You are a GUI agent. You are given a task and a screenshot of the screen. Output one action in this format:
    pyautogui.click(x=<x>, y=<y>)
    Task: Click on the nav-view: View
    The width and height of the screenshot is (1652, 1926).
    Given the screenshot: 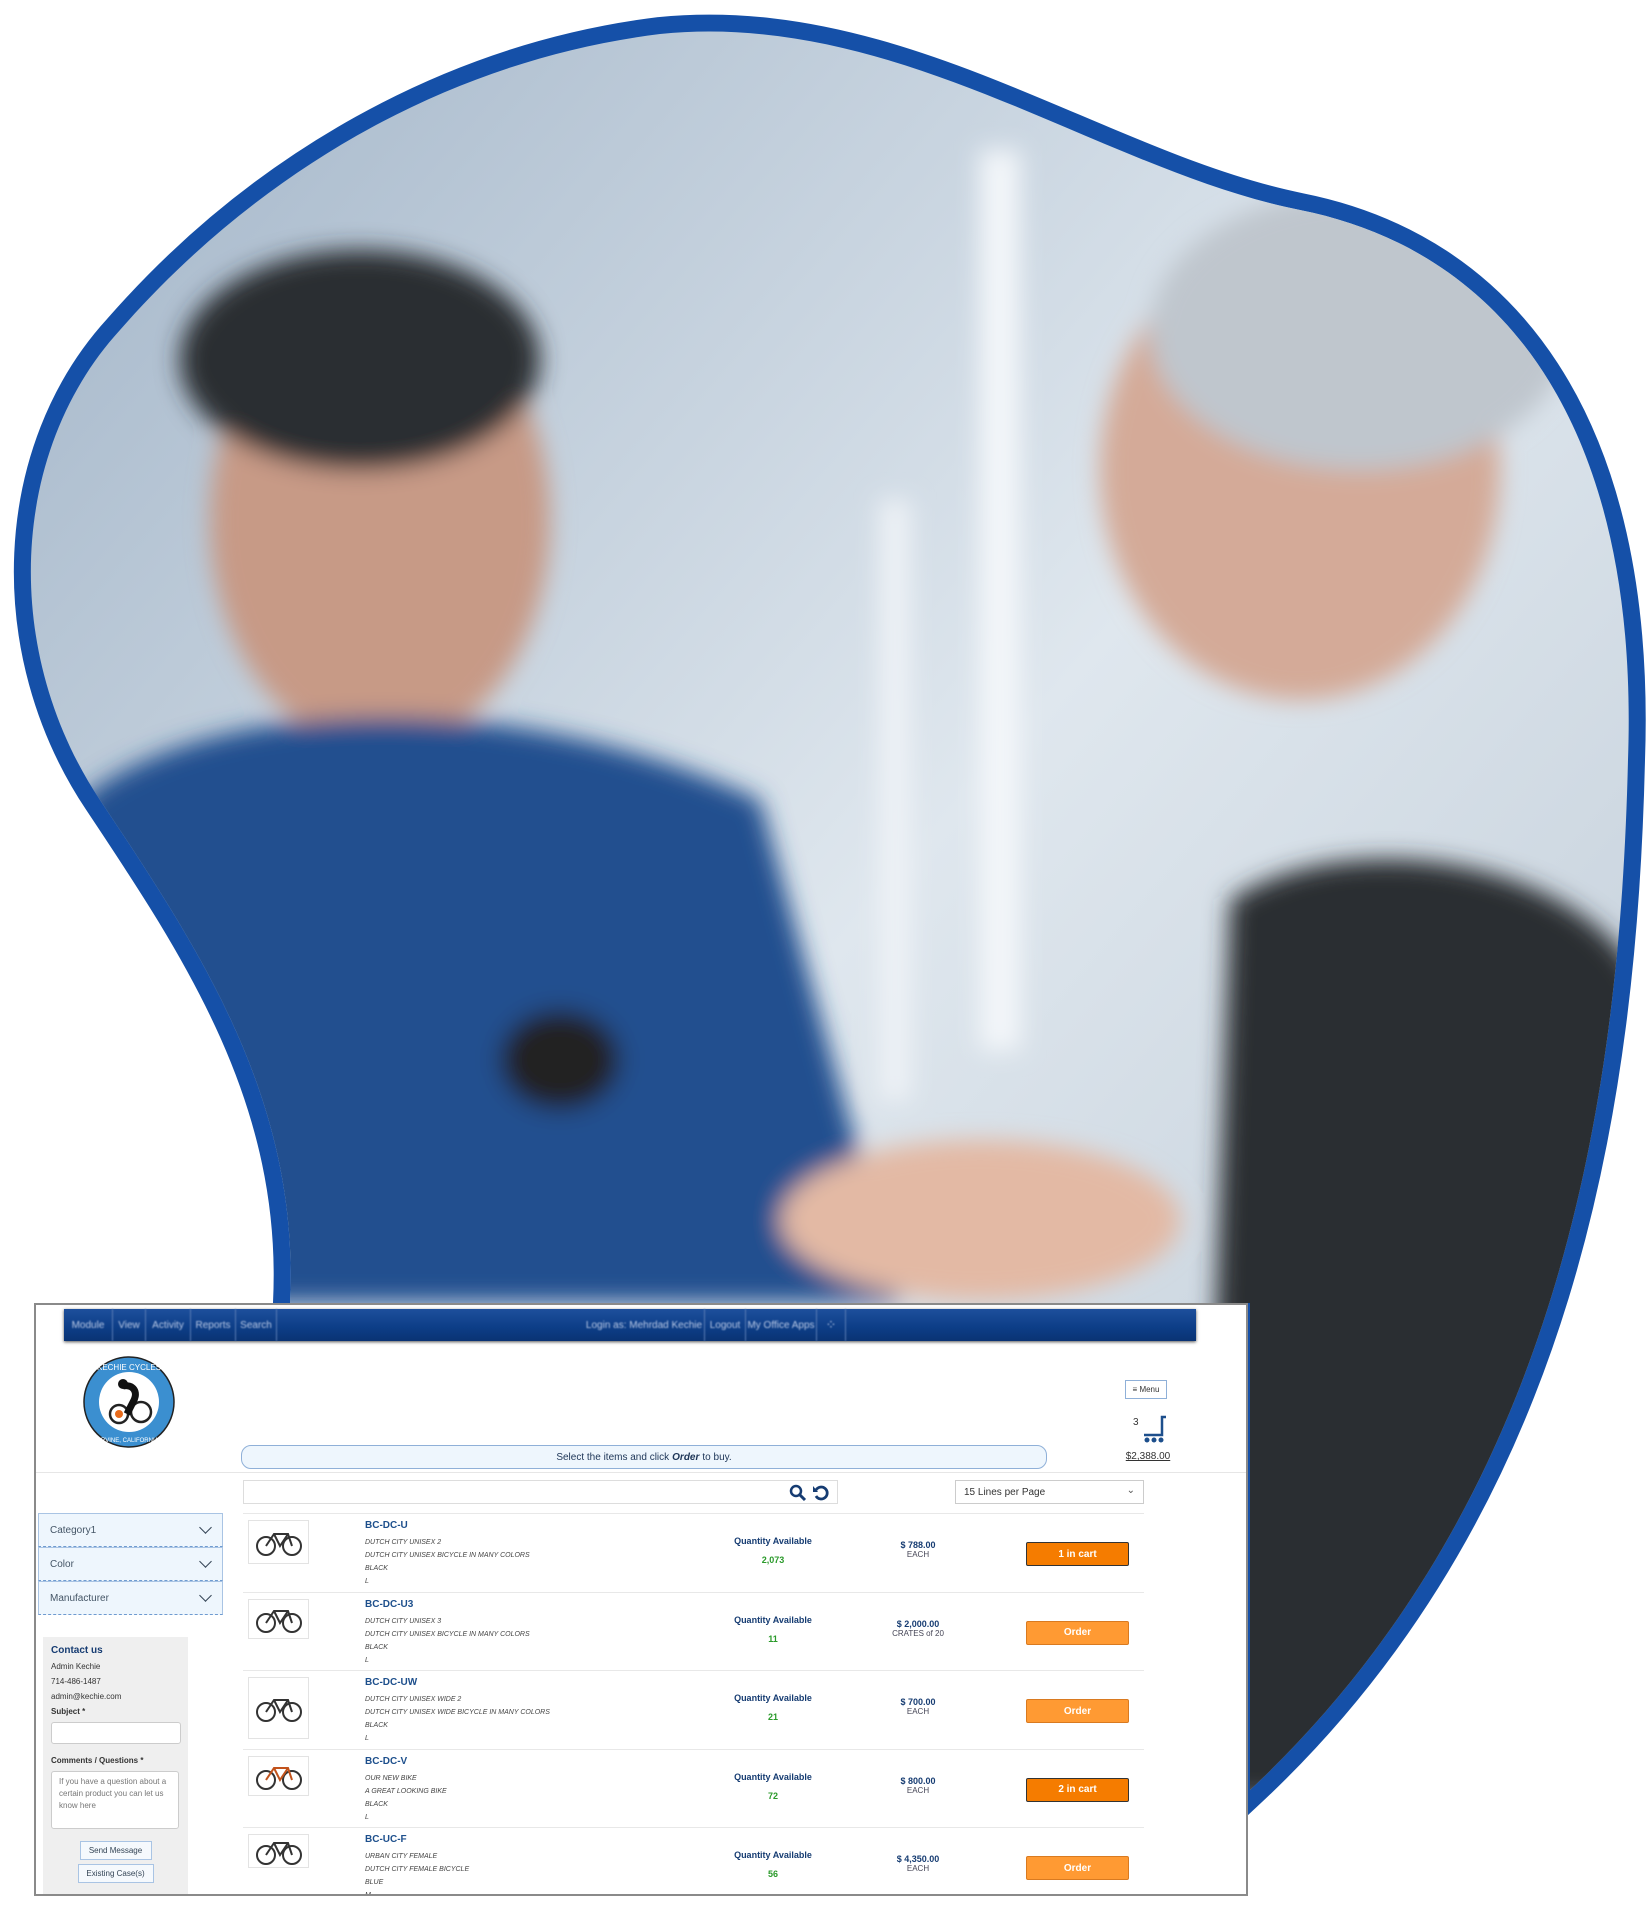 What is the action you would take?
    pyautogui.click(x=129, y=1325)
    